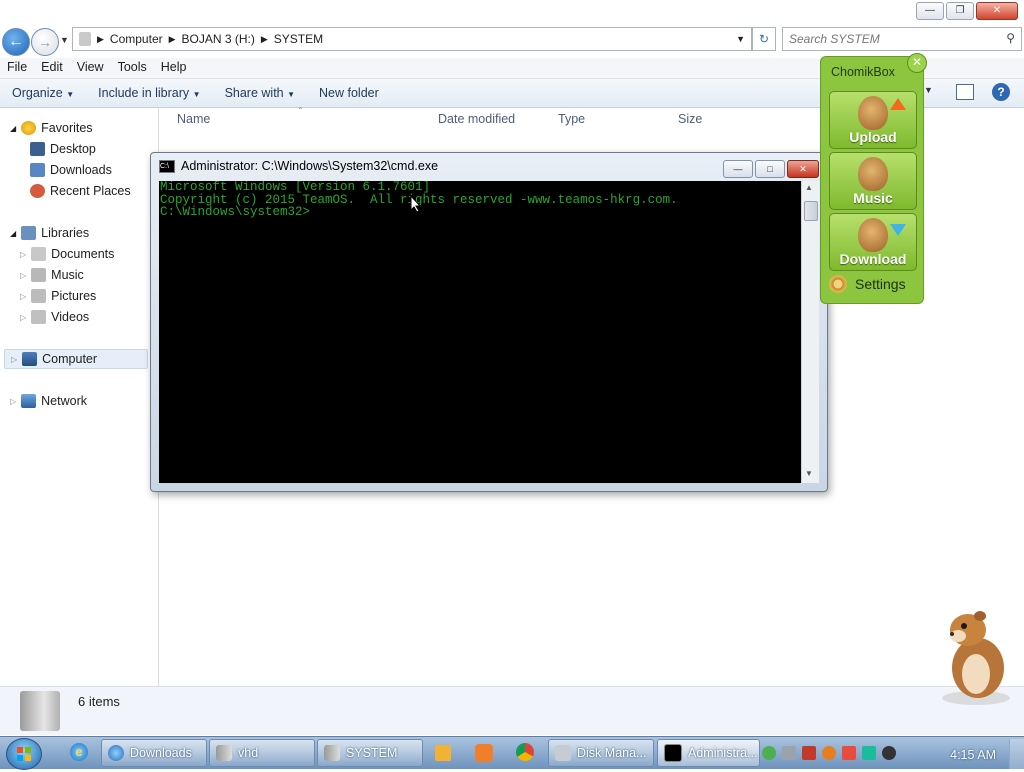  Describe the element at coordinates (45, 42) in the screenshot. I see `forward-button: →` at that location.